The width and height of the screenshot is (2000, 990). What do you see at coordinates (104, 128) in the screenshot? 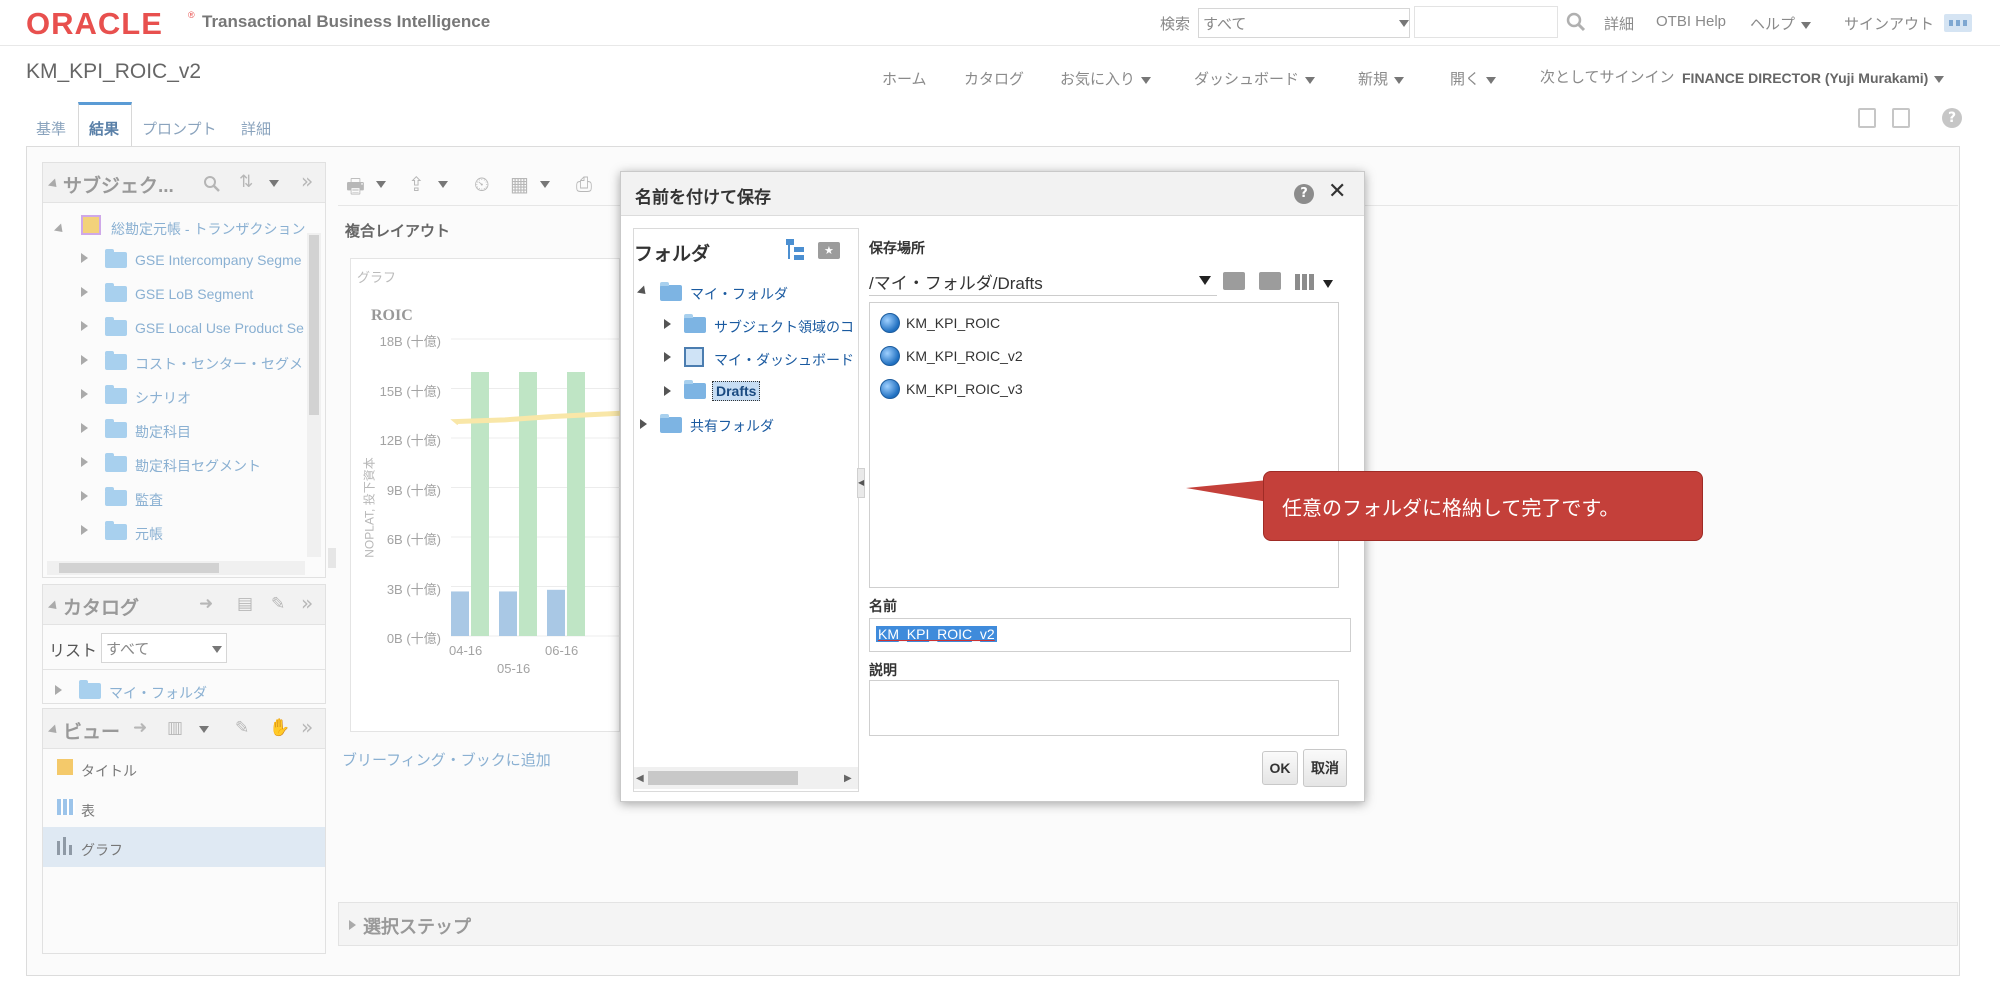
I see `tab-results: 結果` at bounding box center [104, 128].